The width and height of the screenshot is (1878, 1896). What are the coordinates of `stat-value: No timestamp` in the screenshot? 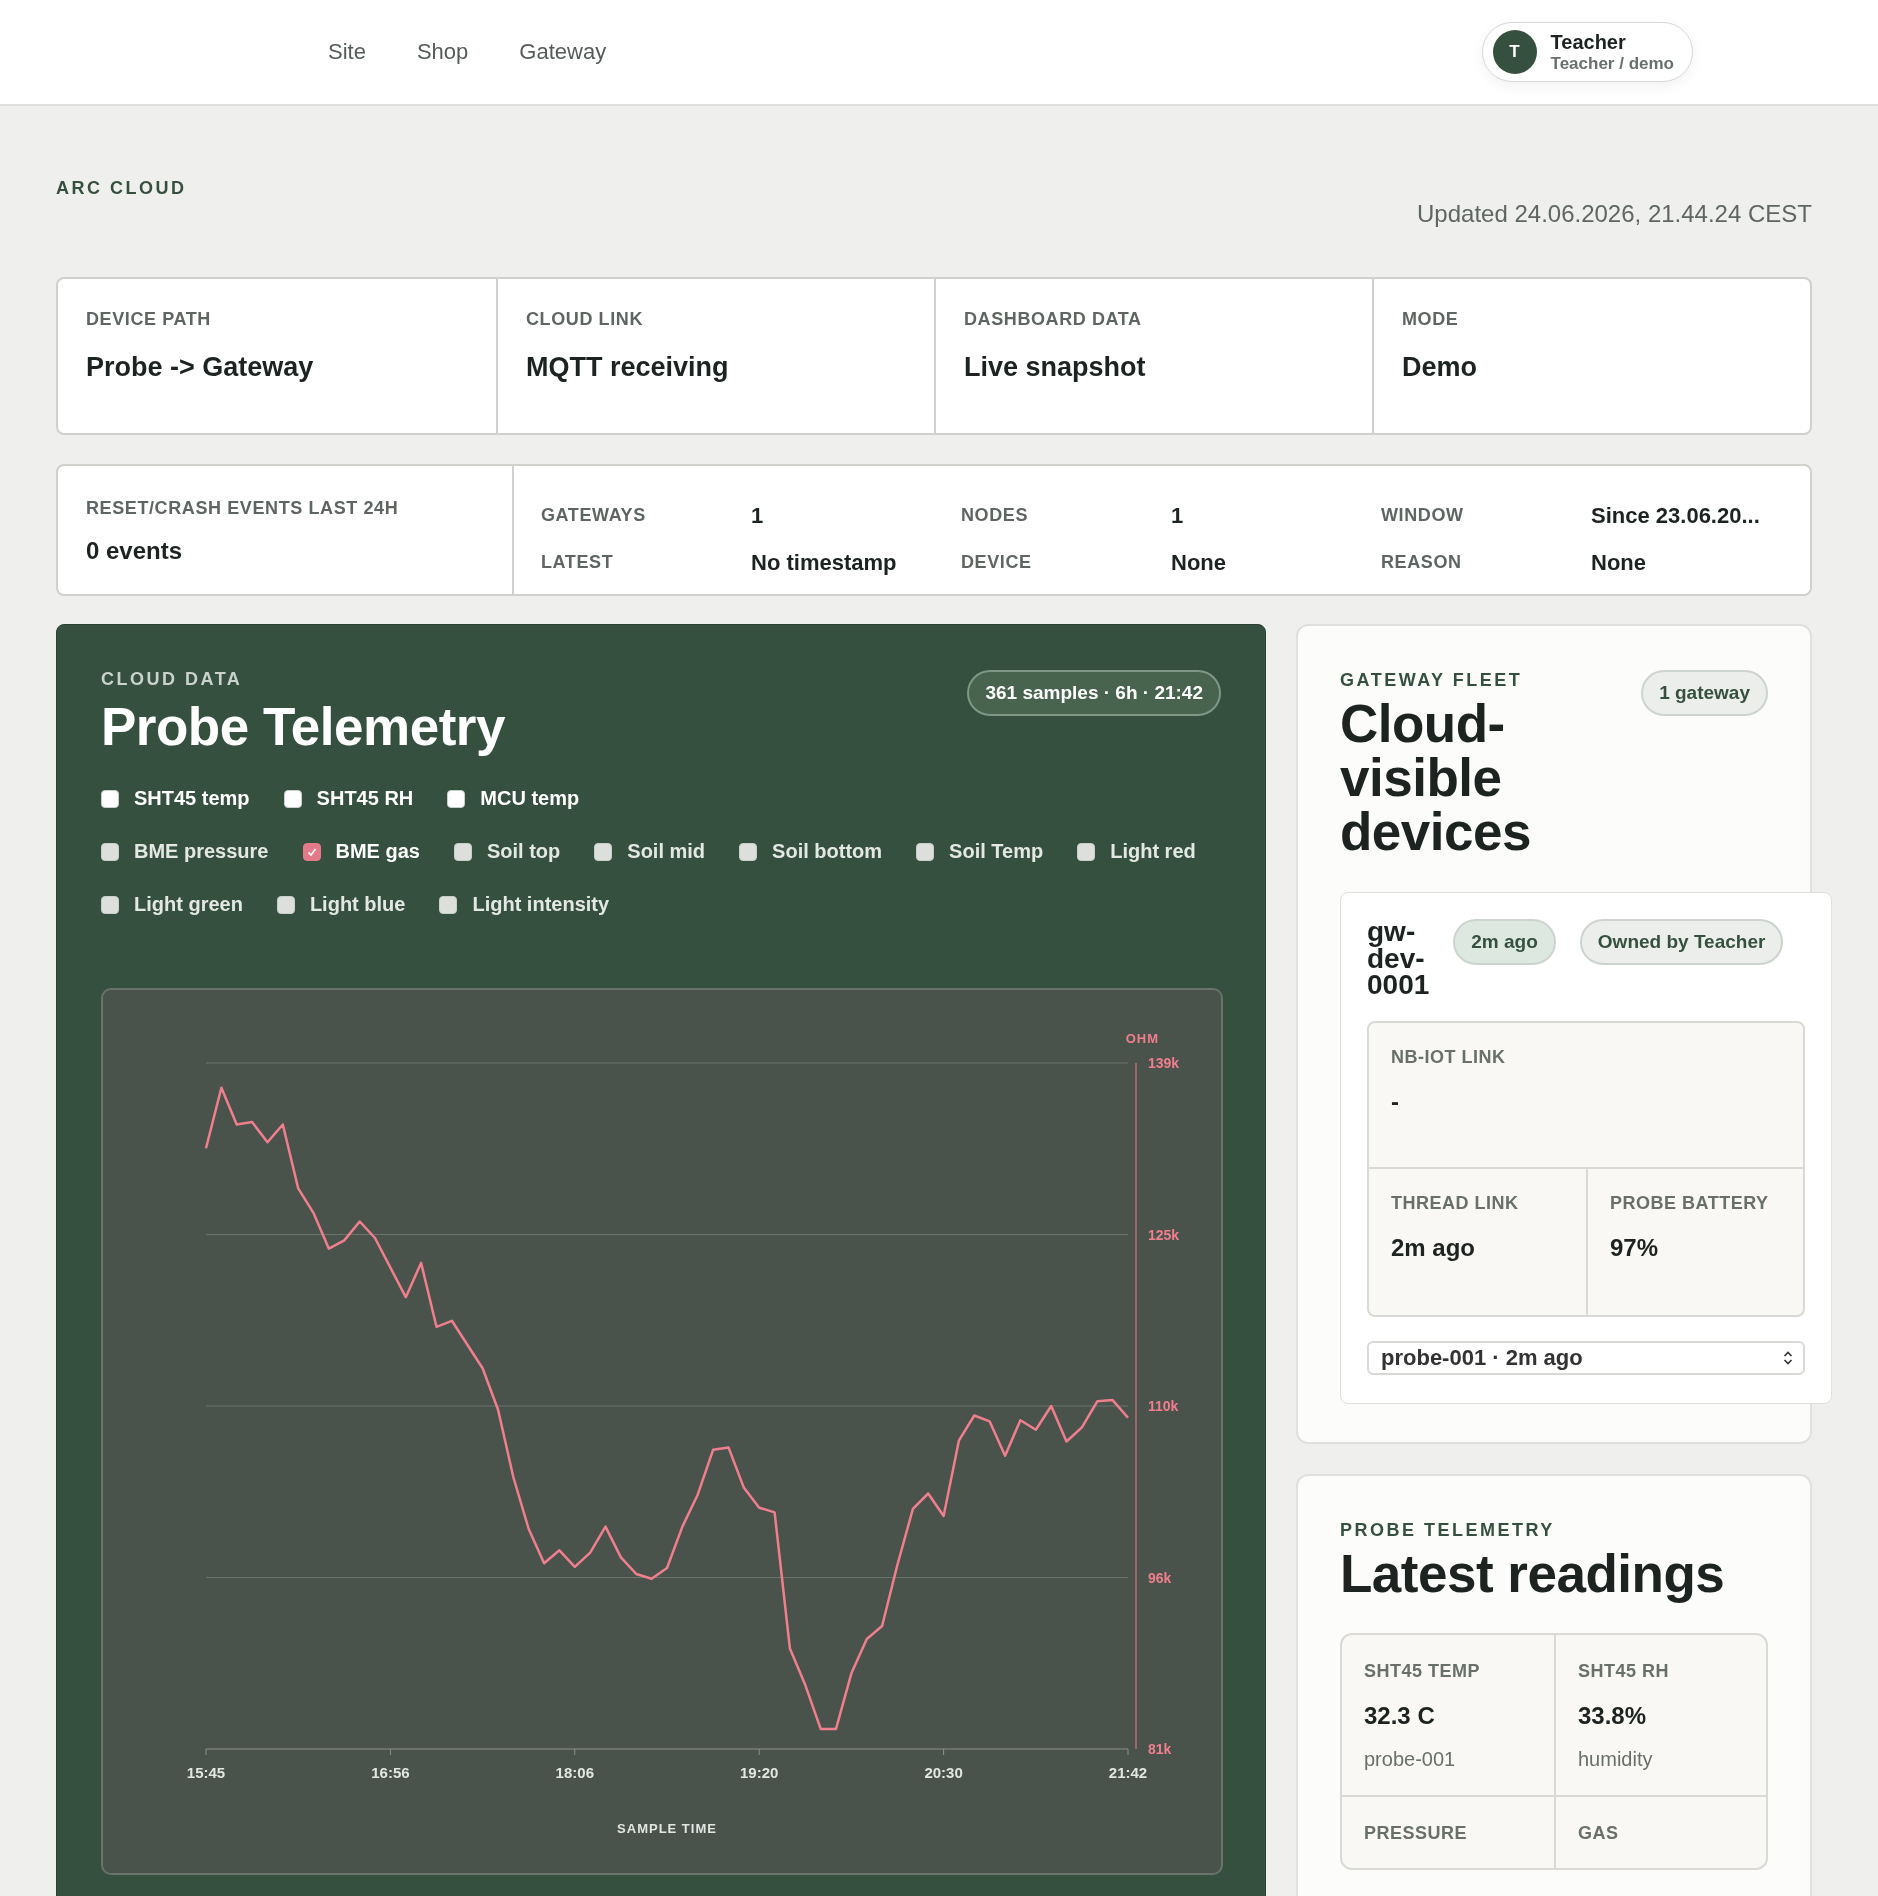 It's located at (824, 562).